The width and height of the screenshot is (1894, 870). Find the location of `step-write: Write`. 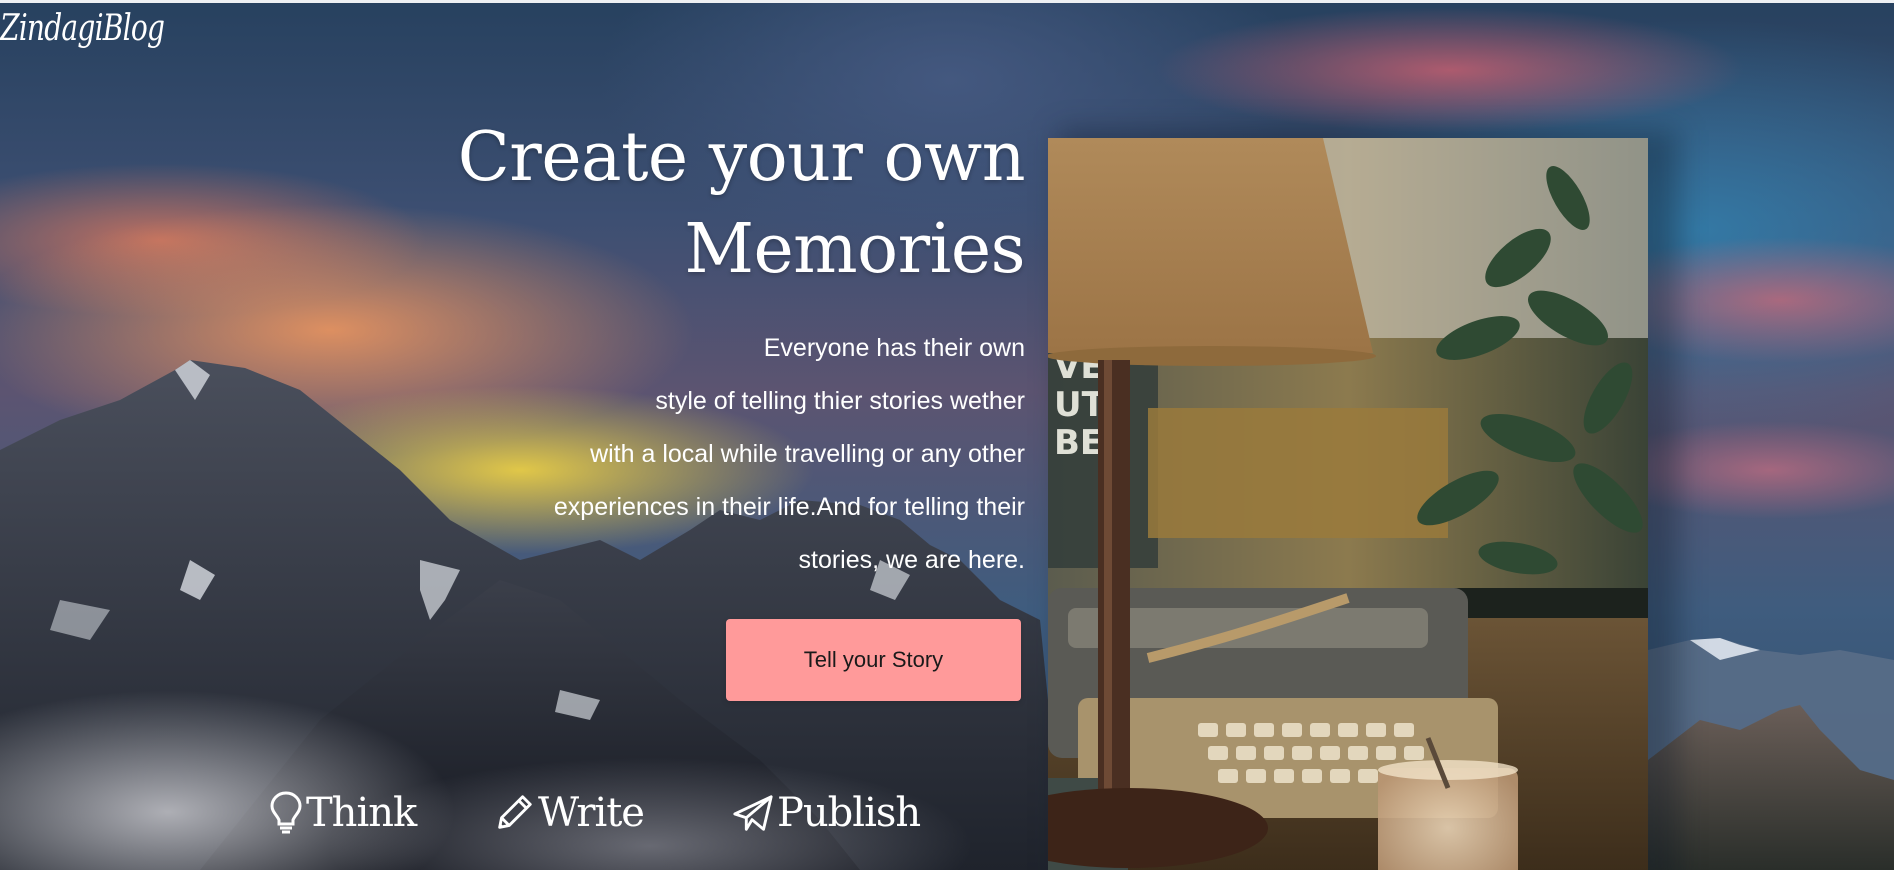

step-write: Write is located at coordinates (568, 813).